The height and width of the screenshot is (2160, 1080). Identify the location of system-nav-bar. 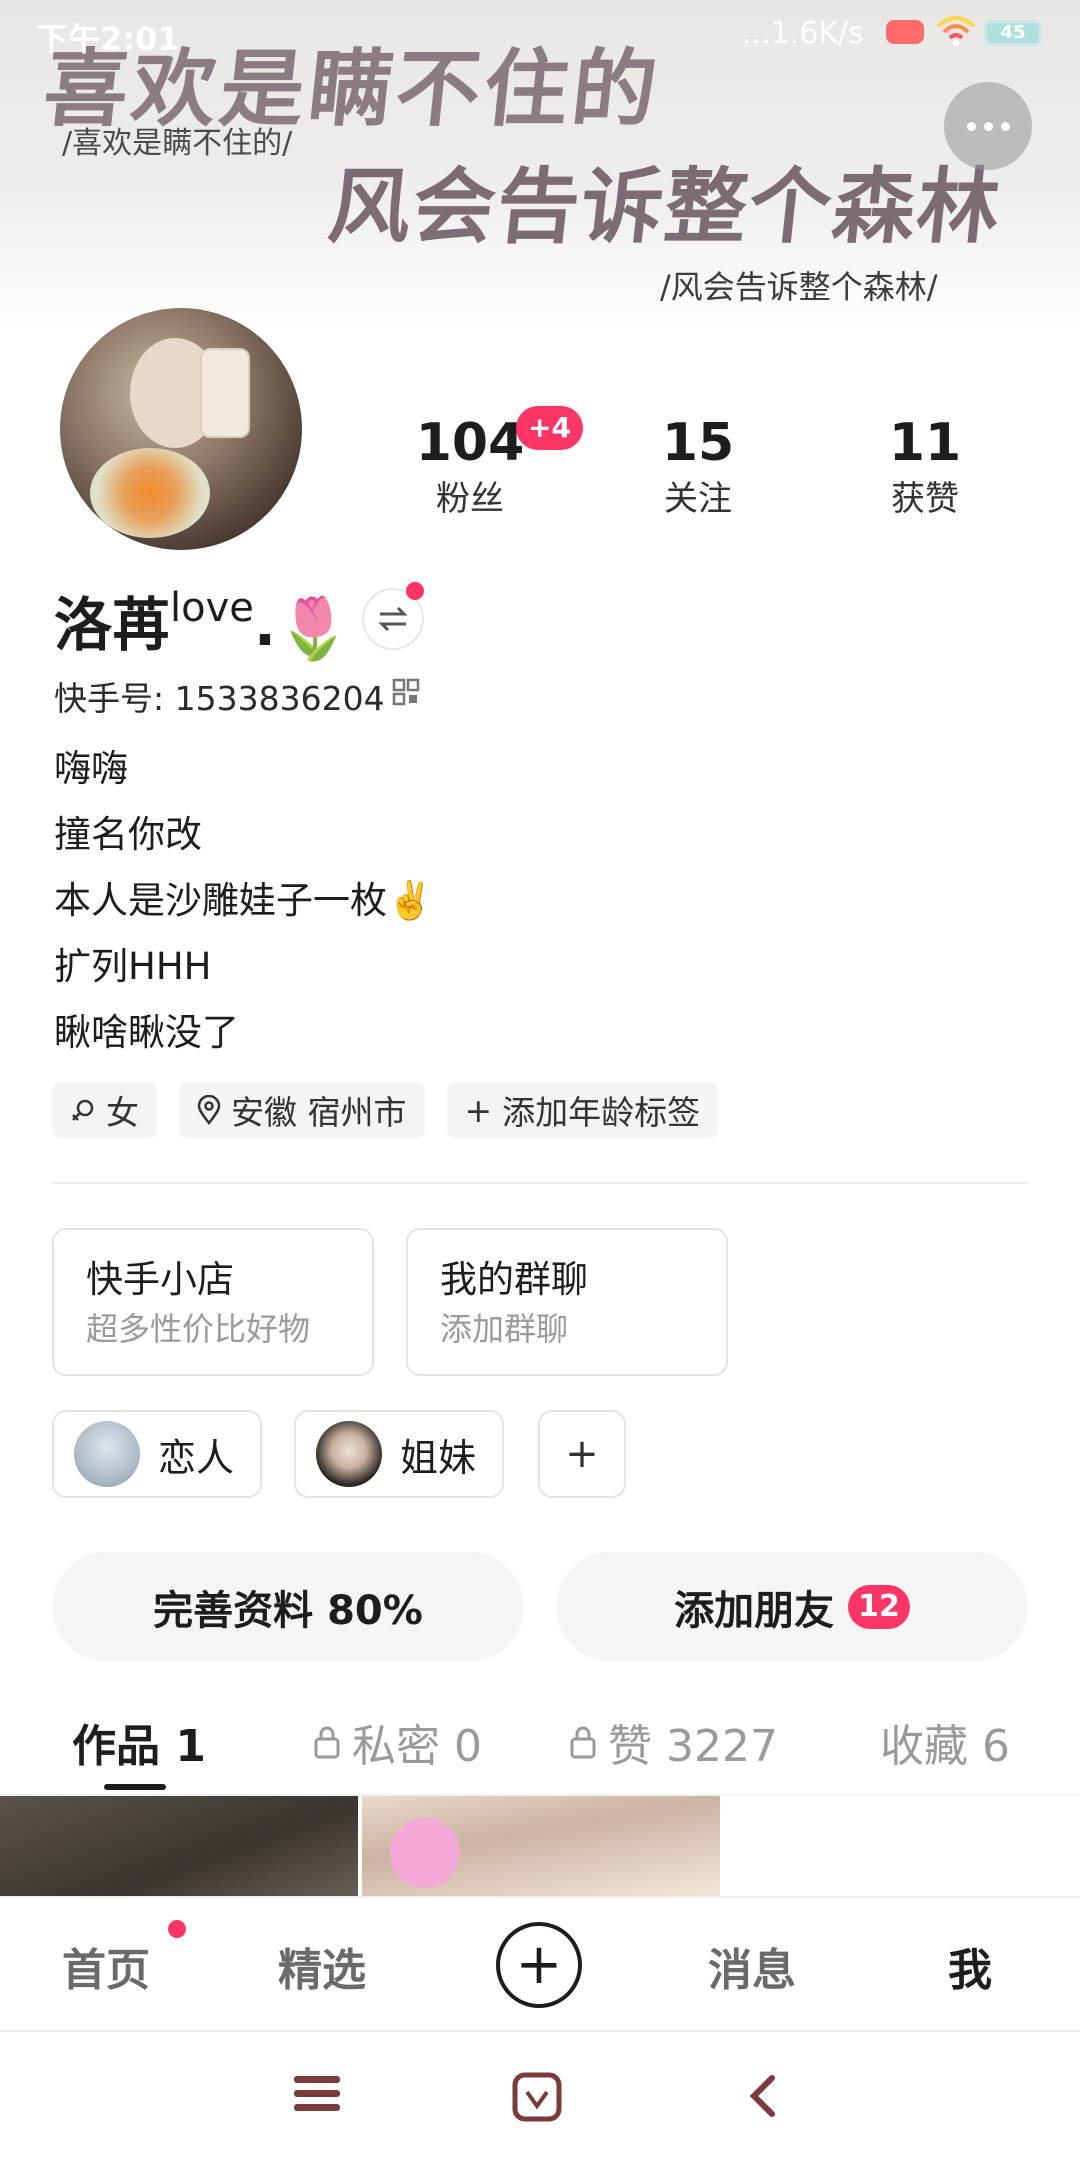
(540, 2095).